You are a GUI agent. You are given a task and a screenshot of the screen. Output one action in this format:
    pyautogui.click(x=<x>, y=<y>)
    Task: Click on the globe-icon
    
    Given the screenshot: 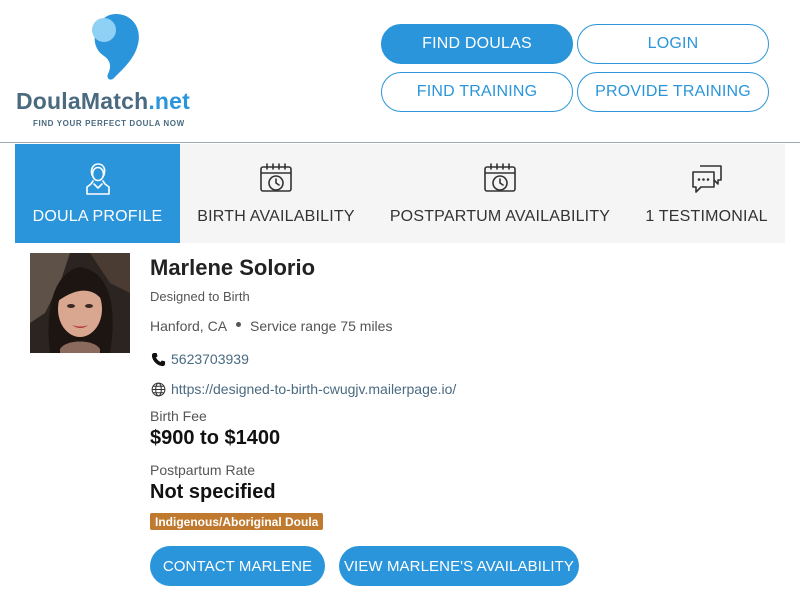 What is the action you would take?
    pyautogui.click(x=158, y=389)
    